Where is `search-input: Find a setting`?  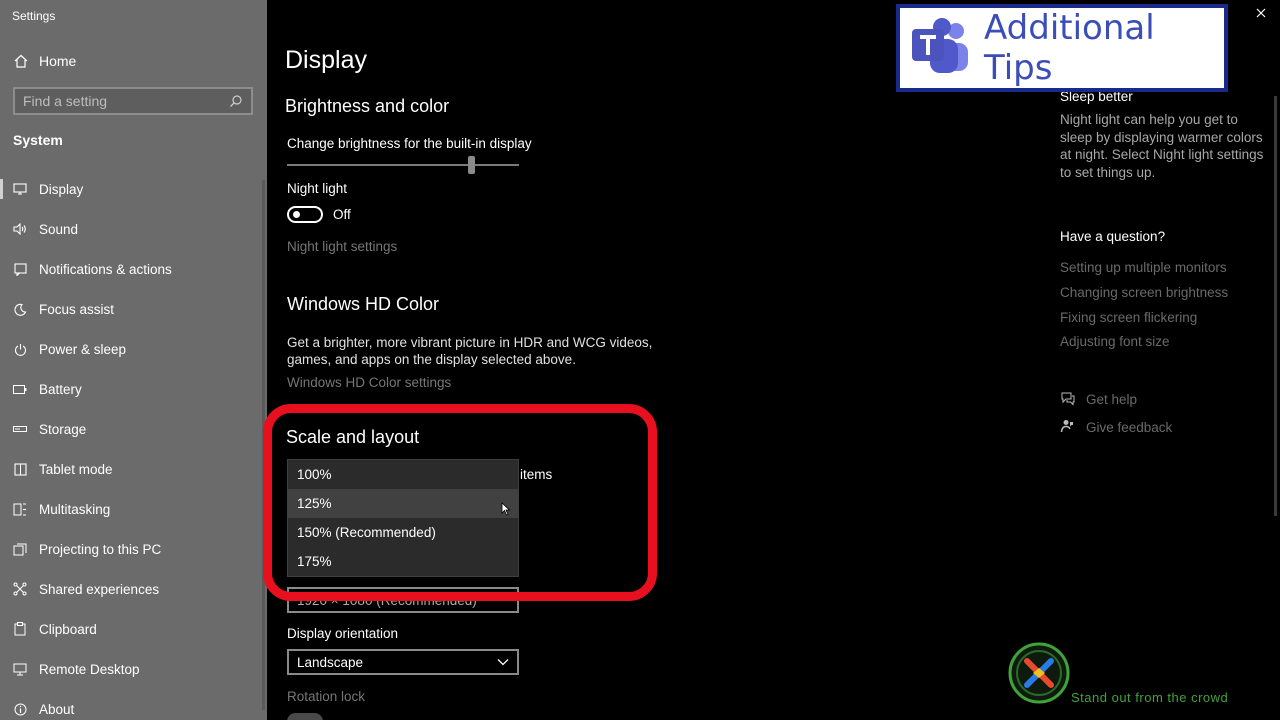
search-input: Find a setting is located at coordinates (133, 101).